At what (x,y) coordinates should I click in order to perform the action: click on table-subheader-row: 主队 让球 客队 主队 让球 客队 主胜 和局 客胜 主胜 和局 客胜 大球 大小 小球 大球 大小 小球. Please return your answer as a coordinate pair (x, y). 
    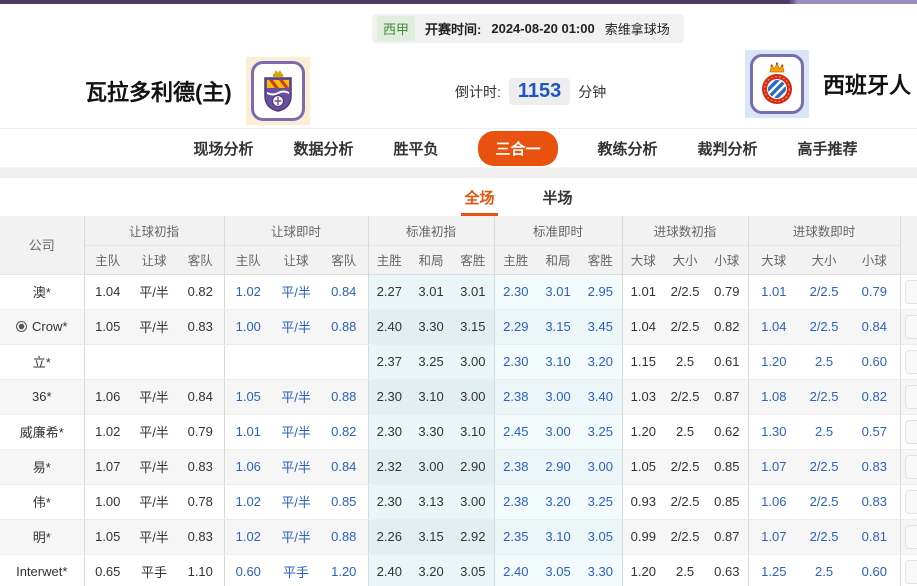
    Looking at the image, I should click on (458, 260).